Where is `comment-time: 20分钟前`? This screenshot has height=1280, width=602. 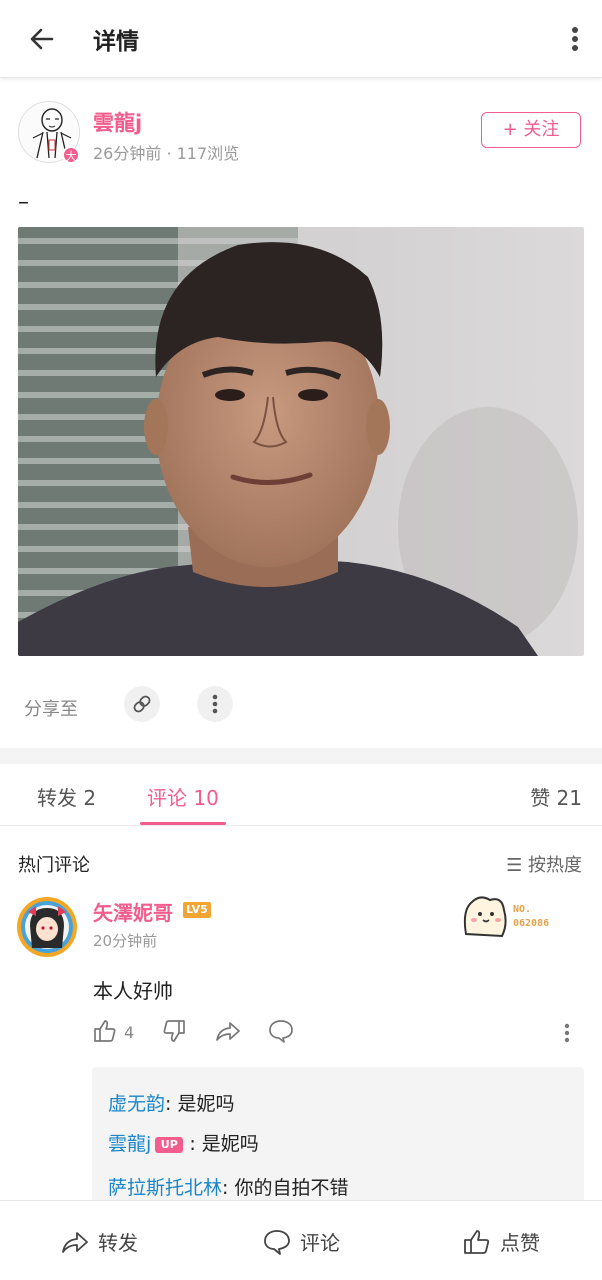 comment-time: 20分钟前 is located at coordinates (125, 941).